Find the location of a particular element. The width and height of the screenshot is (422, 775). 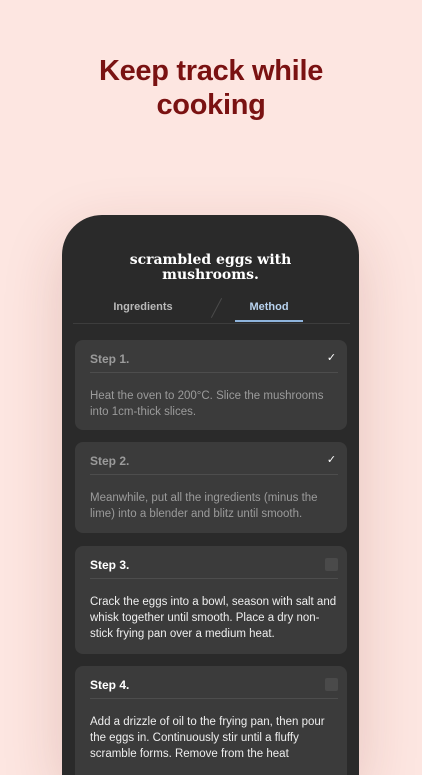

promo-headline: Keep track while cooking is located at coordinates (211, 88).